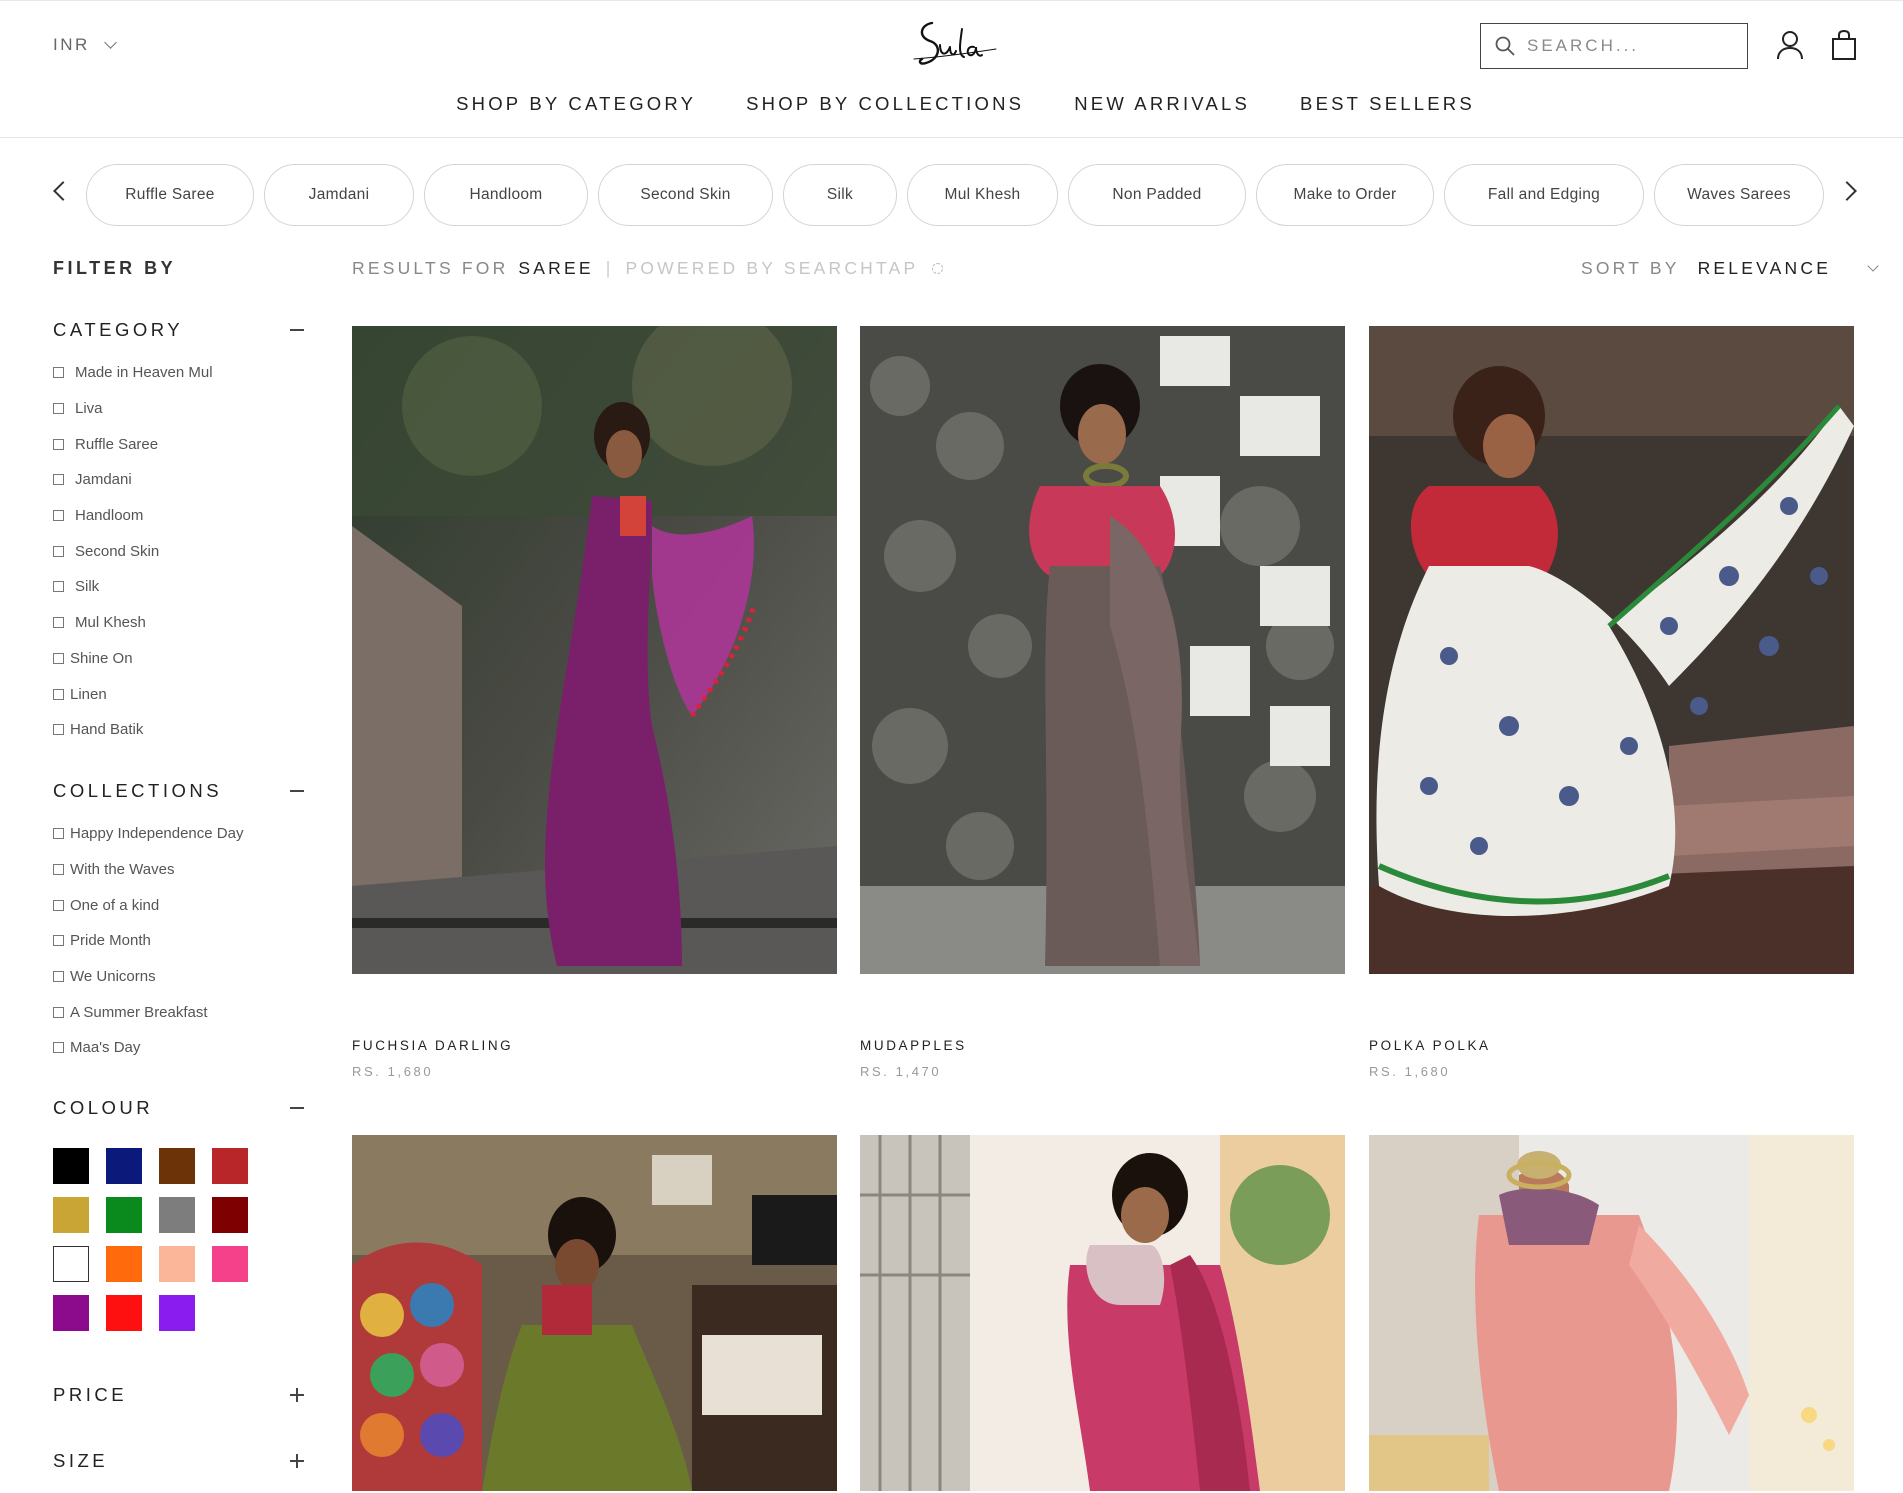  Describe the element at coordinates (148, 870) in the screenshot. I see `filter-option: With the Waves` at that location.